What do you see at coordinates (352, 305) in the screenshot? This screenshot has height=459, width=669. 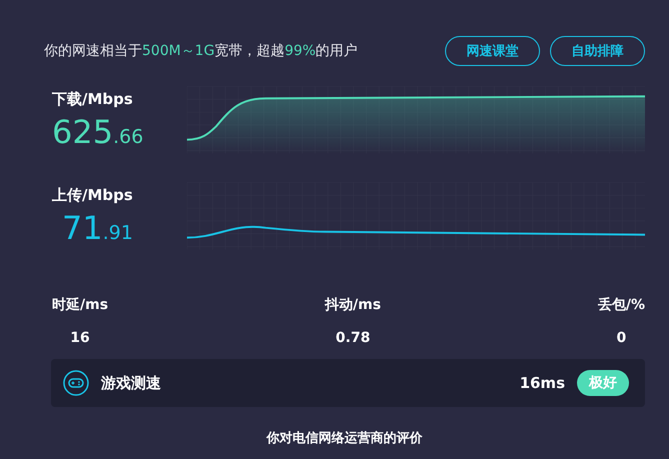 I see `metric-label: 抖动/ms` at bounding box center [352, 305].